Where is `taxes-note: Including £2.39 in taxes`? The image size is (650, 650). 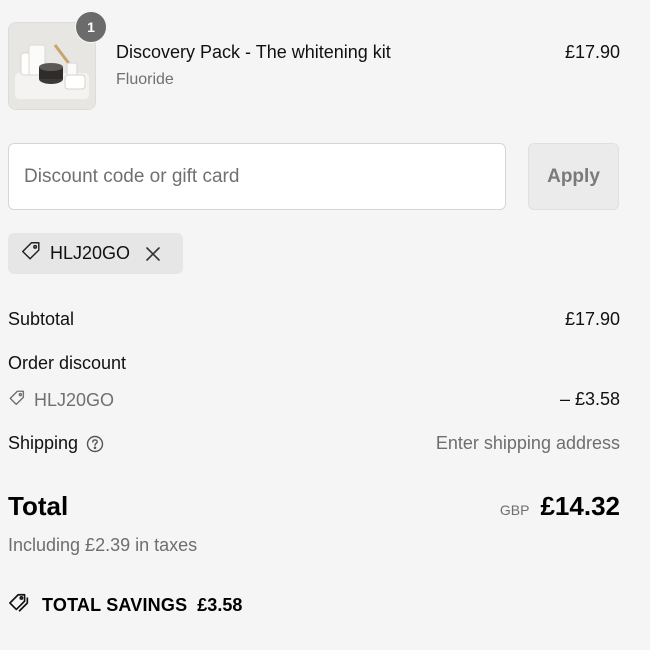 taxes-note: Including £2.39 in taxes is located at coordinates (103, 545).